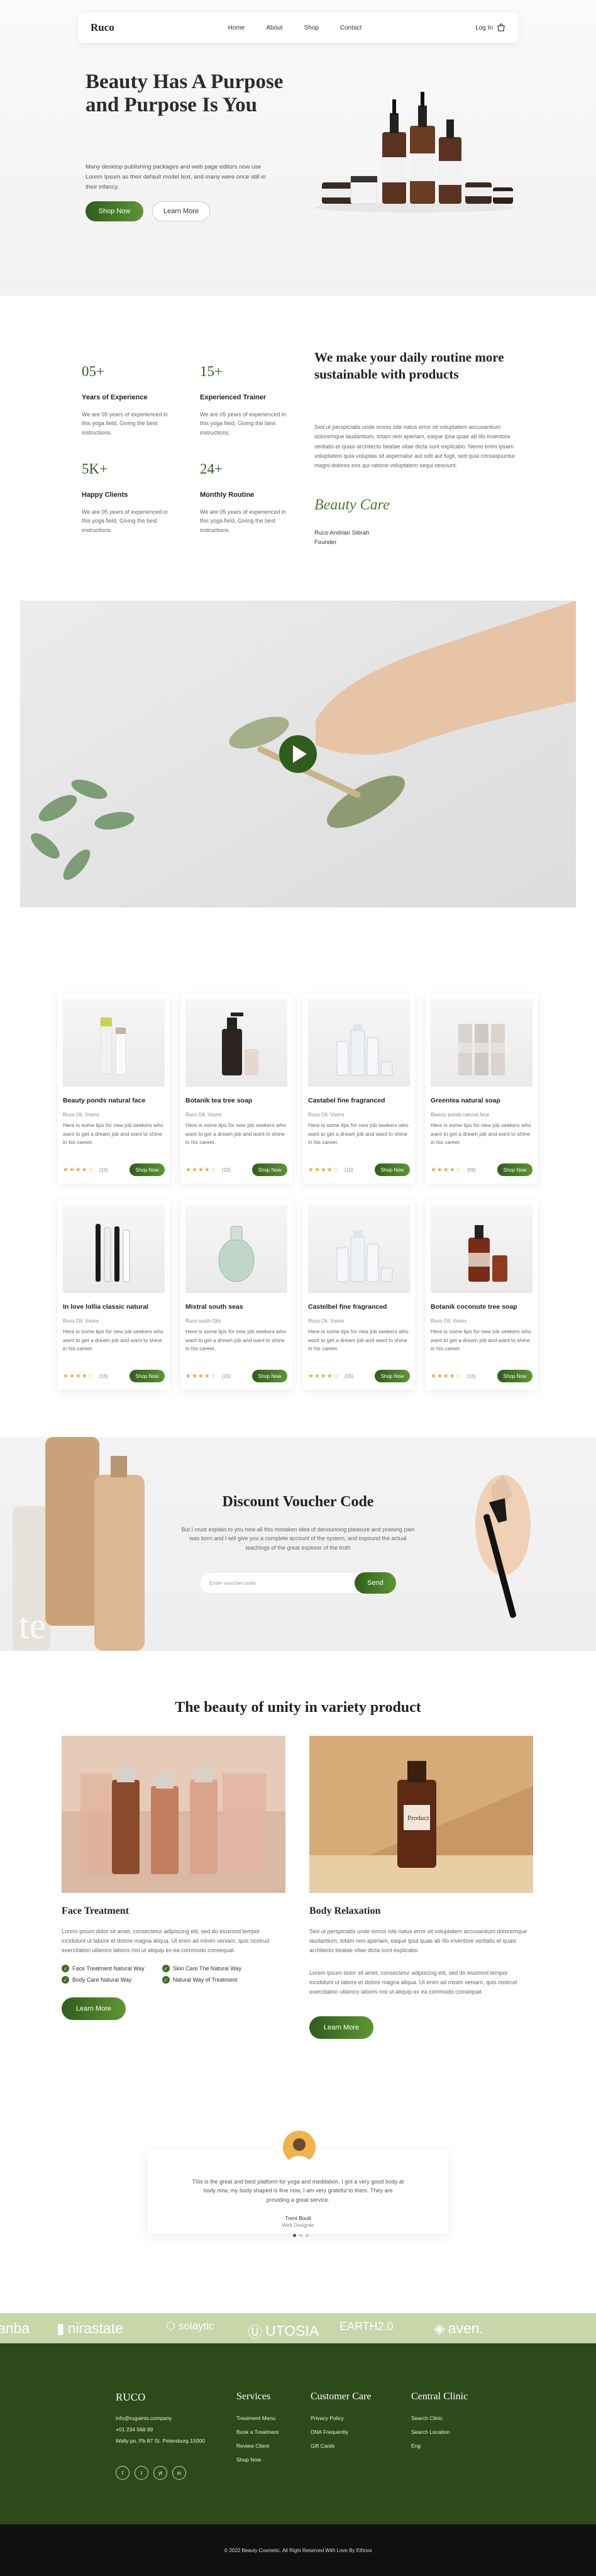  I want to click on product-footer: ★★★★☆ (09) Shop Now, so click(482, 1169).